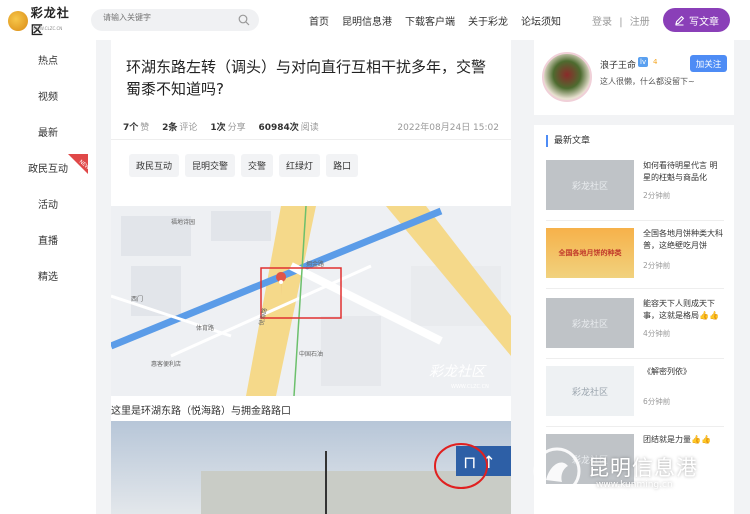 This screenshot has width=750, height=514. I want to click on brand-url: www.kunming.cn, so click(634, 485).